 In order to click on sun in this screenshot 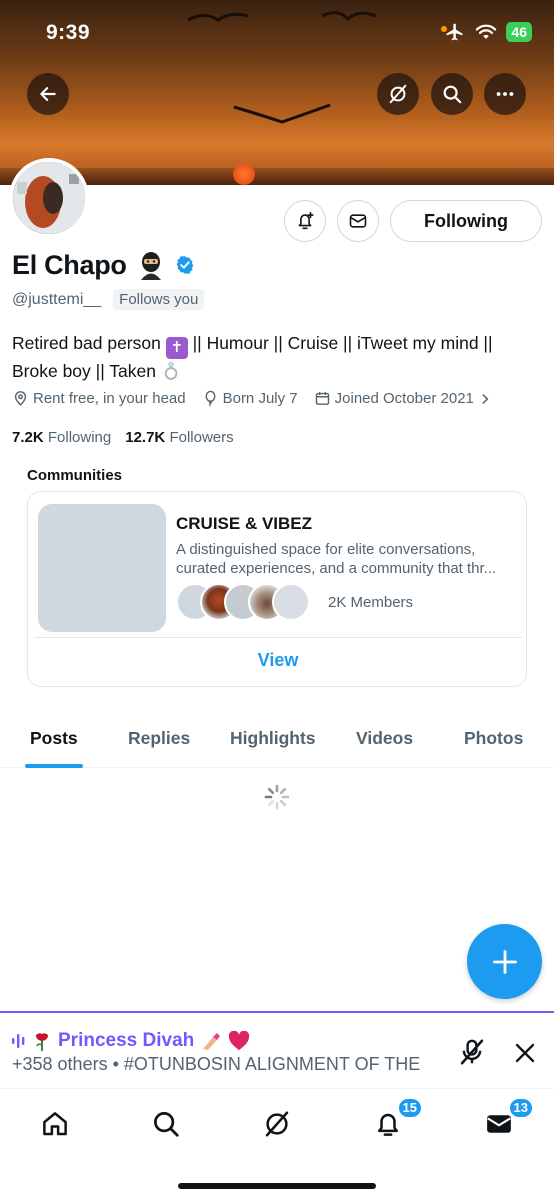, I will do `click(244, 174)`.